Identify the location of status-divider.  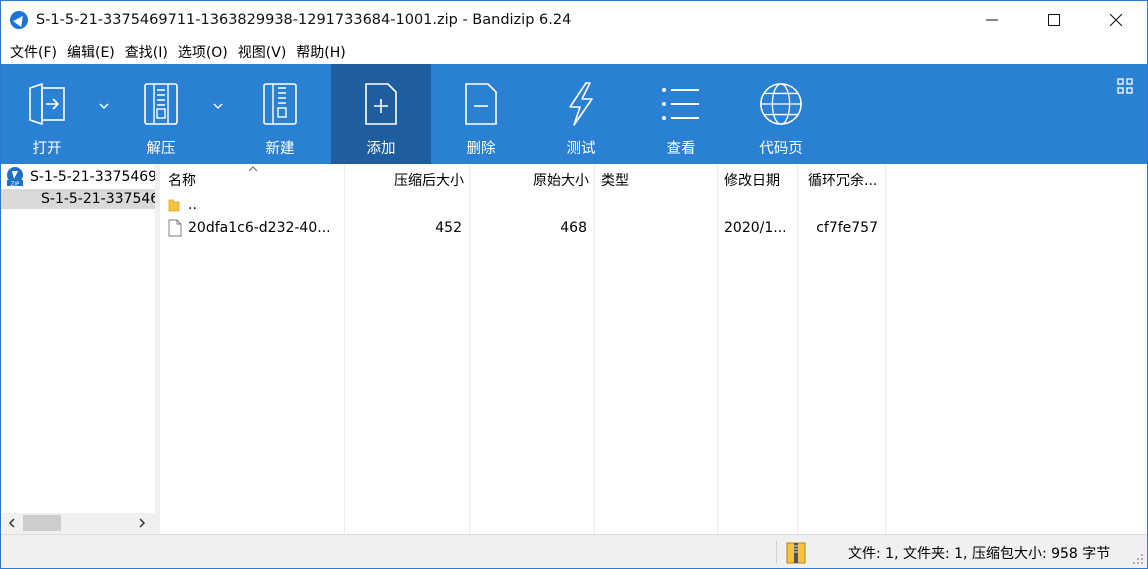
(776, 552).